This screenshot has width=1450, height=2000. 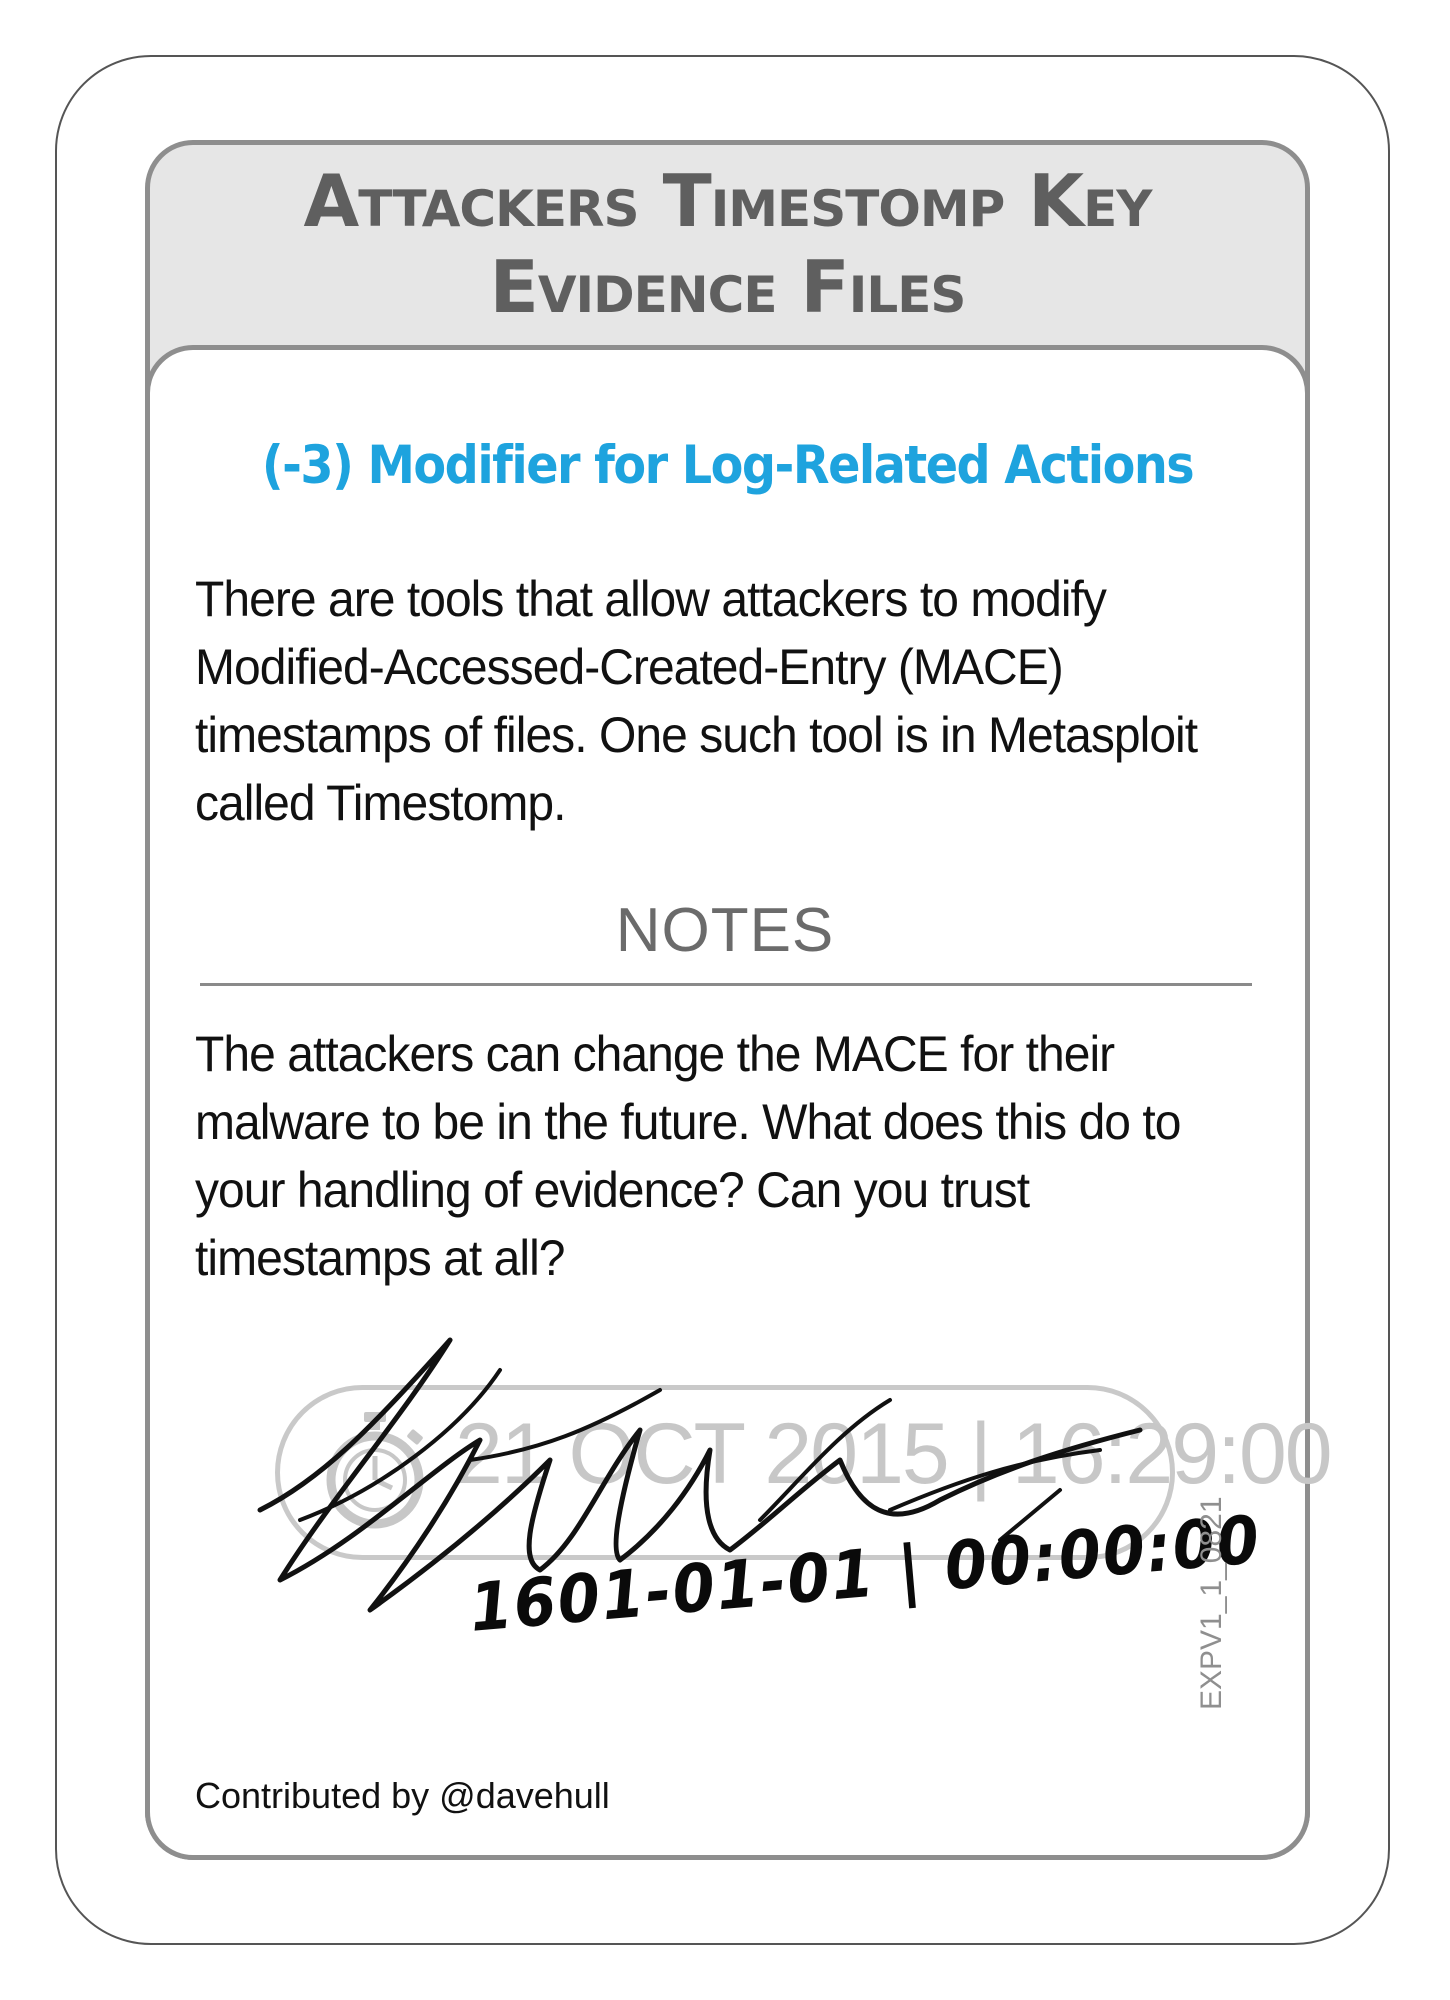 What do you see at coordinates (728, 201) in the screenshot?
I see `card-title-line-1: Attackers Timestomp Key` at bounding box center [728, 201].